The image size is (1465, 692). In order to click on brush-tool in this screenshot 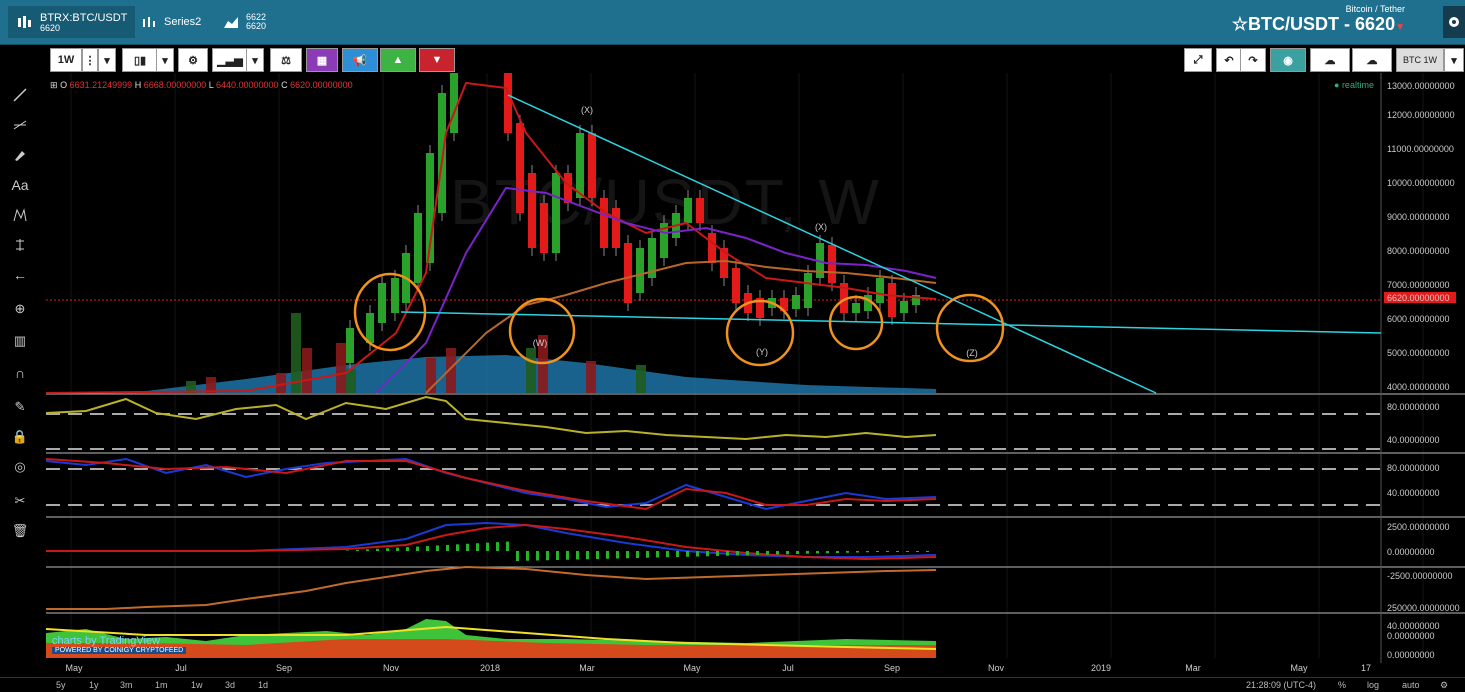, I will do `click(20, 155)`.